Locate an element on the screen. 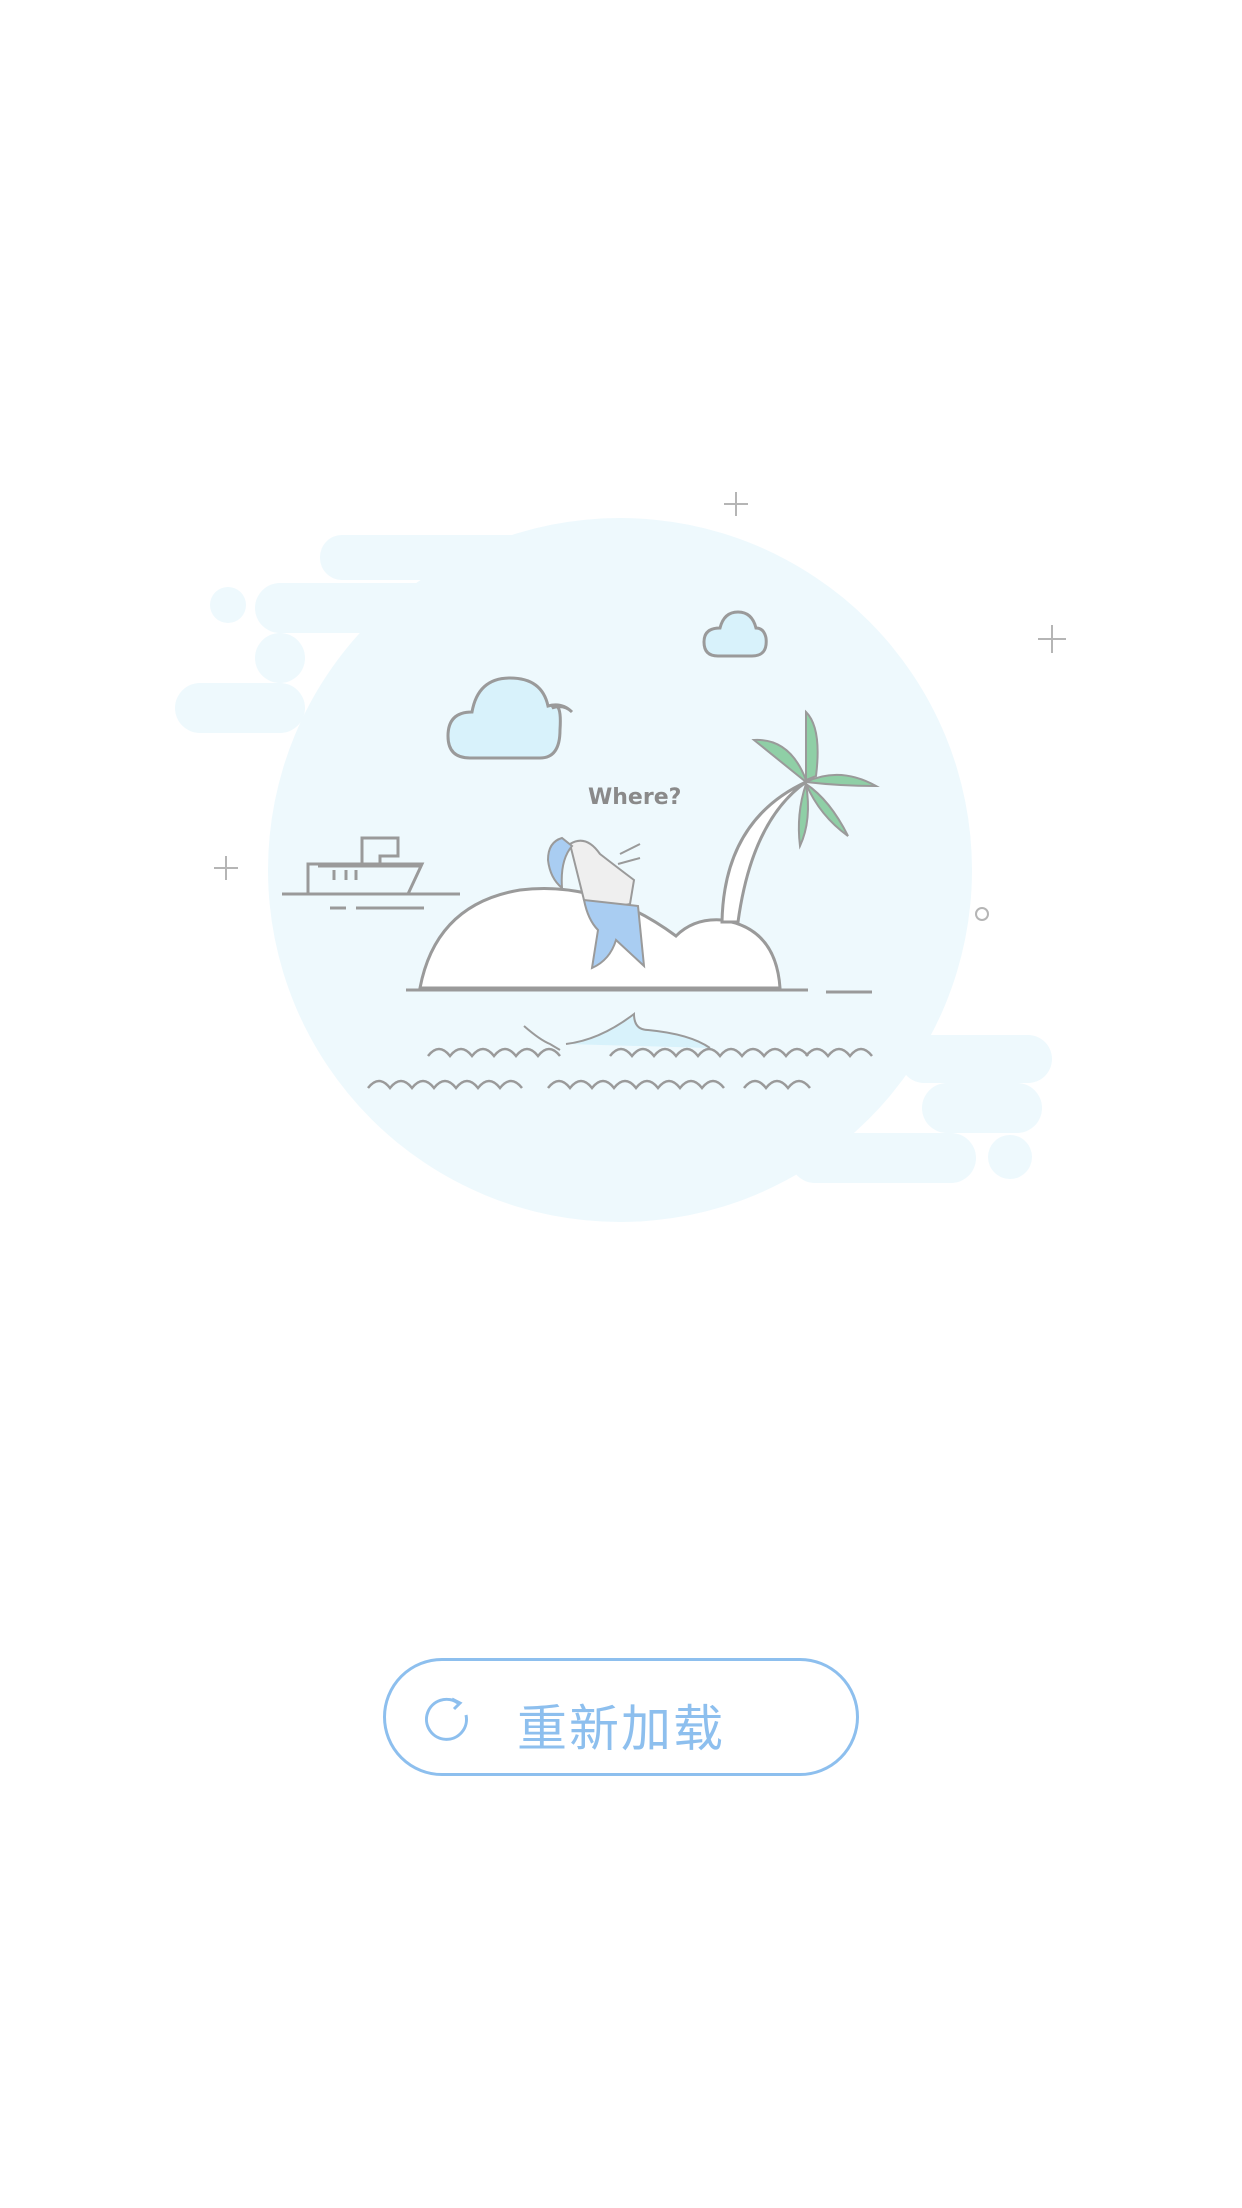 The height and width of the screenshot is (2208, 1242). where-caption: Where? is located at coordinates (634, 797).